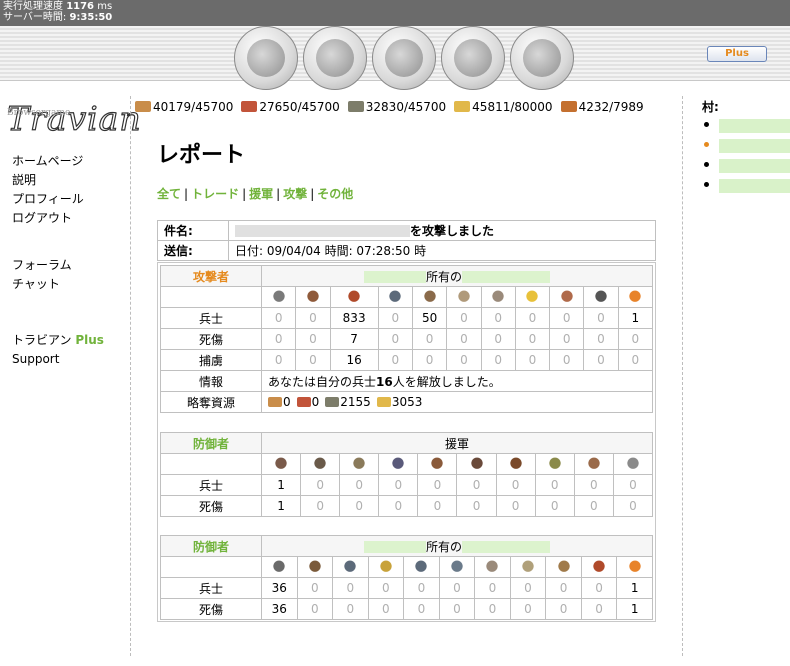 Image resolution: width=790 pixels, height=666 pixels. What do you see at coordinates (130, 376) in the screenshot?
I see `content-divider-left` at bounding box center [130, 376].